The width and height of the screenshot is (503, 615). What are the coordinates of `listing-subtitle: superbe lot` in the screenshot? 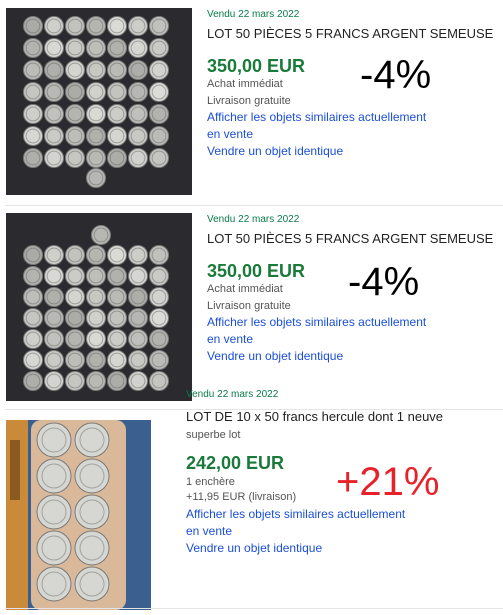 It's located at (213, 435).